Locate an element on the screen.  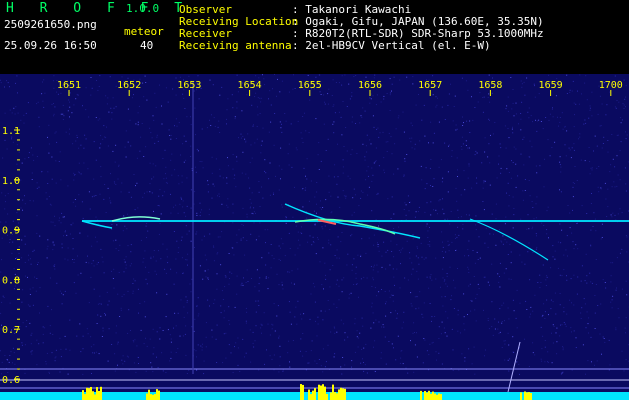
info-value-antenna: : 2el-HB9CV Vertical (el. E-W) is located at coordinates (391, 45).